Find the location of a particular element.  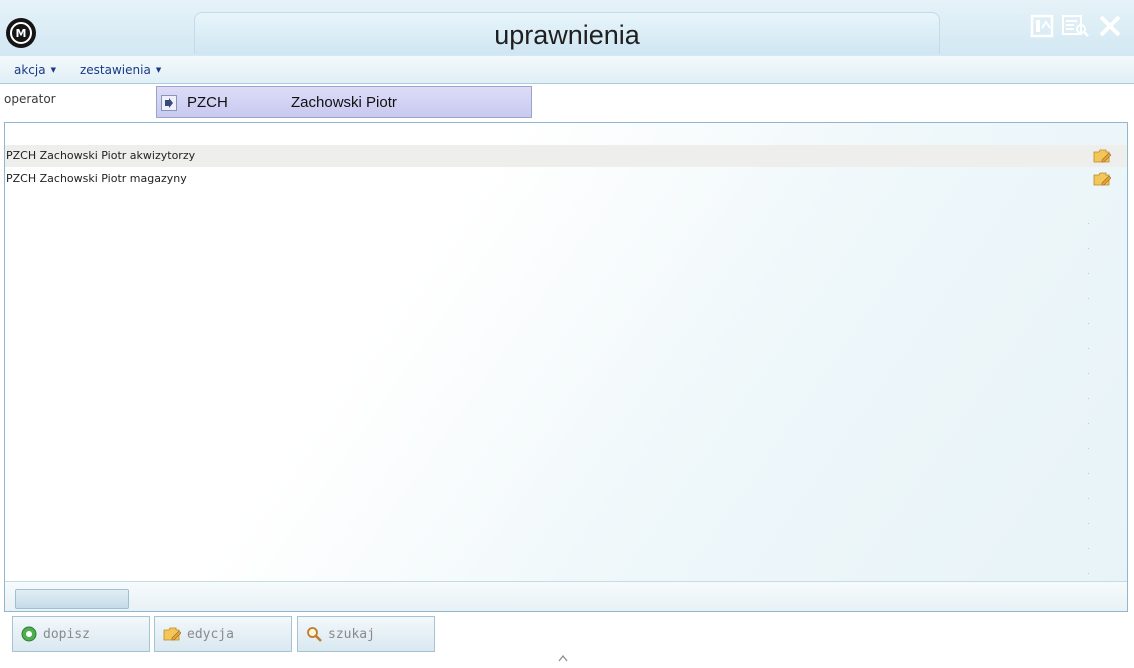

horizontal-scrollbar is located at coordinates (566, 596).